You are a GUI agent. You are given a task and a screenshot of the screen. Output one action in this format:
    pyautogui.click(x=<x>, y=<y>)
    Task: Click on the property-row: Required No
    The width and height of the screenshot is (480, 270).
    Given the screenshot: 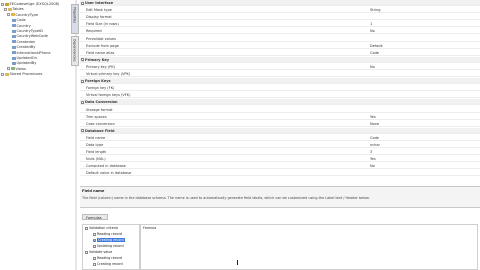 What is the action you would take?
    pyautogui.click(x=280, y=31)
    